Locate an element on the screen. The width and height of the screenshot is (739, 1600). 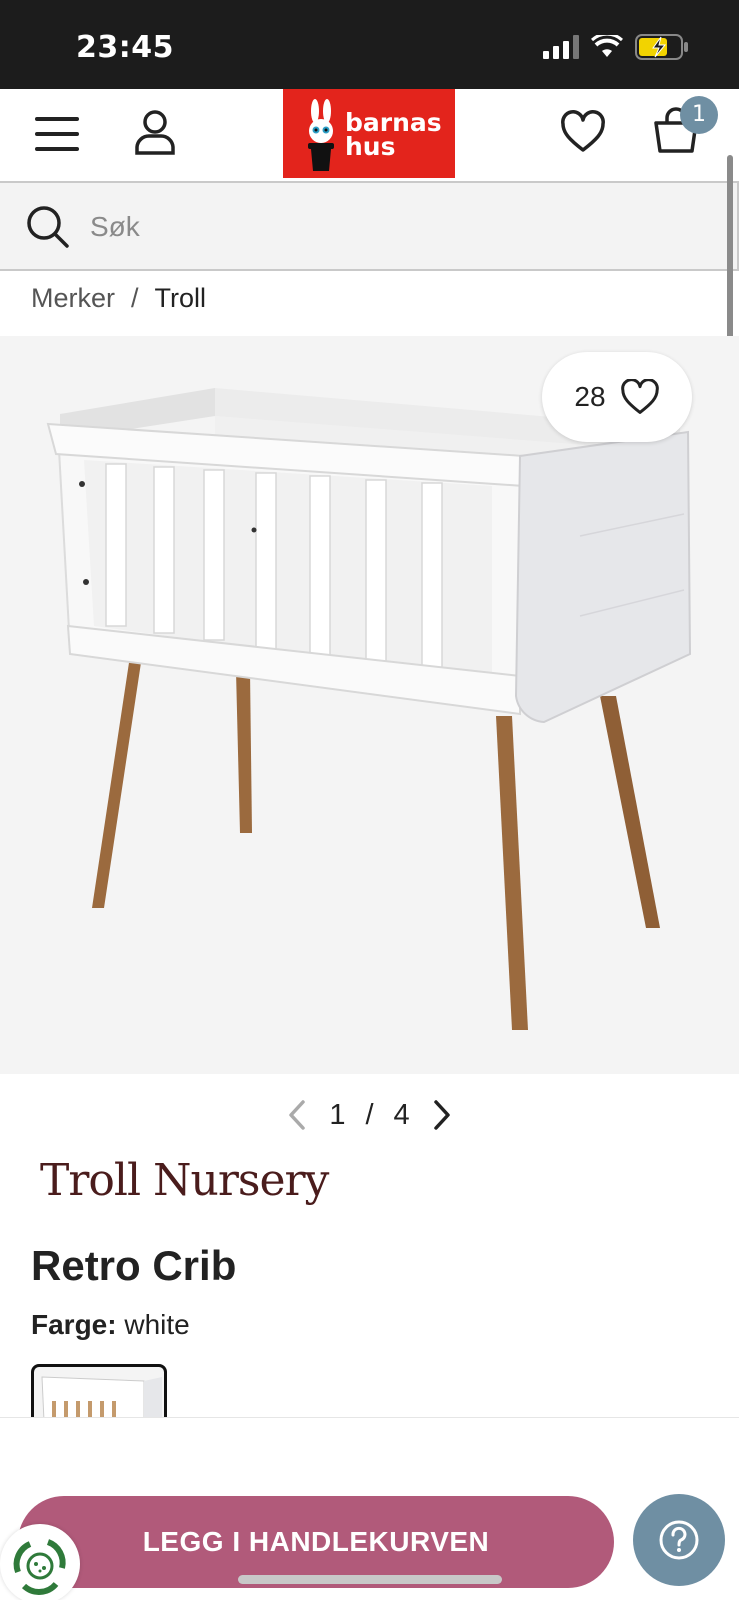
help-button is located at coordinates (679, 1540).